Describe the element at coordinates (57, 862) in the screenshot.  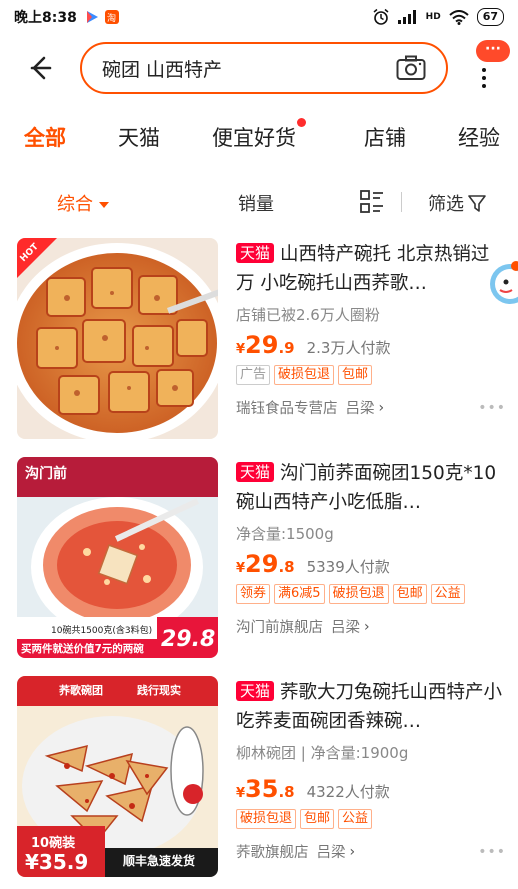
I see `image-price: ¥35.9` at that location.